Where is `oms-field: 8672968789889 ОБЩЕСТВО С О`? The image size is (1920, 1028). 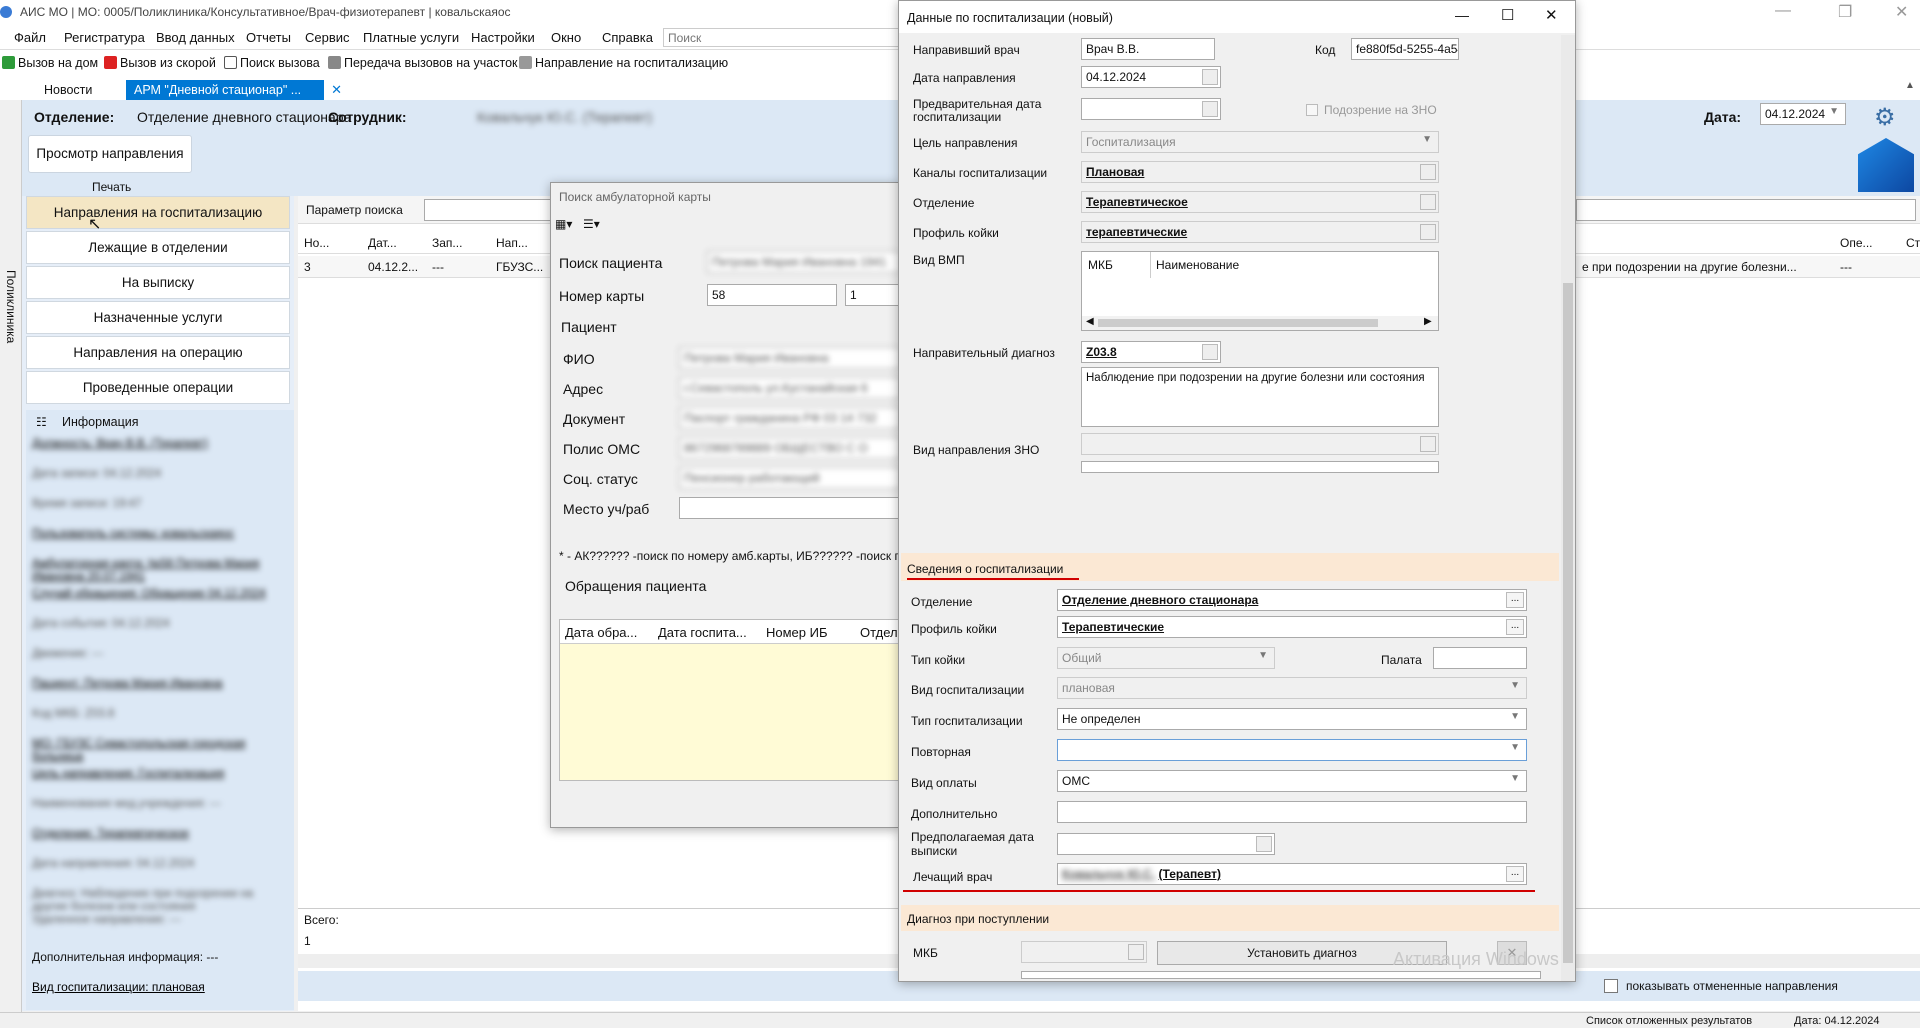 oms-field: 8672968789889 ОБЩЕСТВО С О is located at coordinates (790, 448).